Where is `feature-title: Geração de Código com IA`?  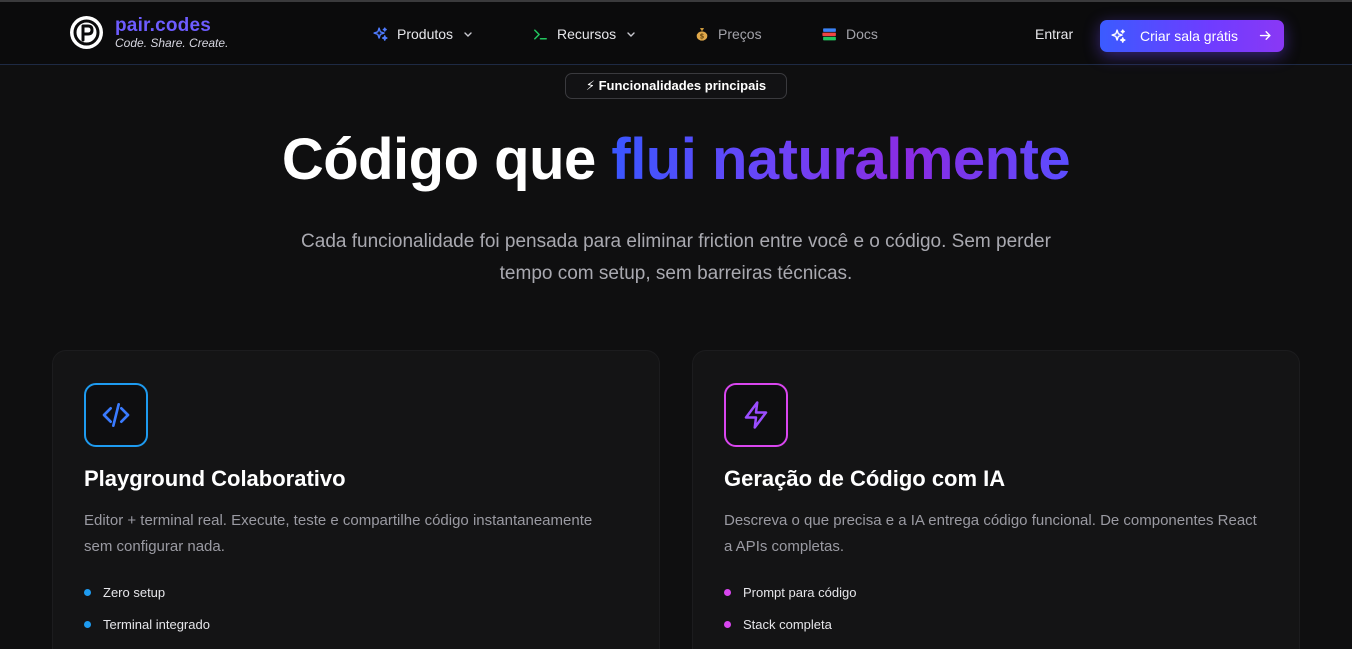
feature-title: Geração de Código com IA is located at coordinates (865, 478).